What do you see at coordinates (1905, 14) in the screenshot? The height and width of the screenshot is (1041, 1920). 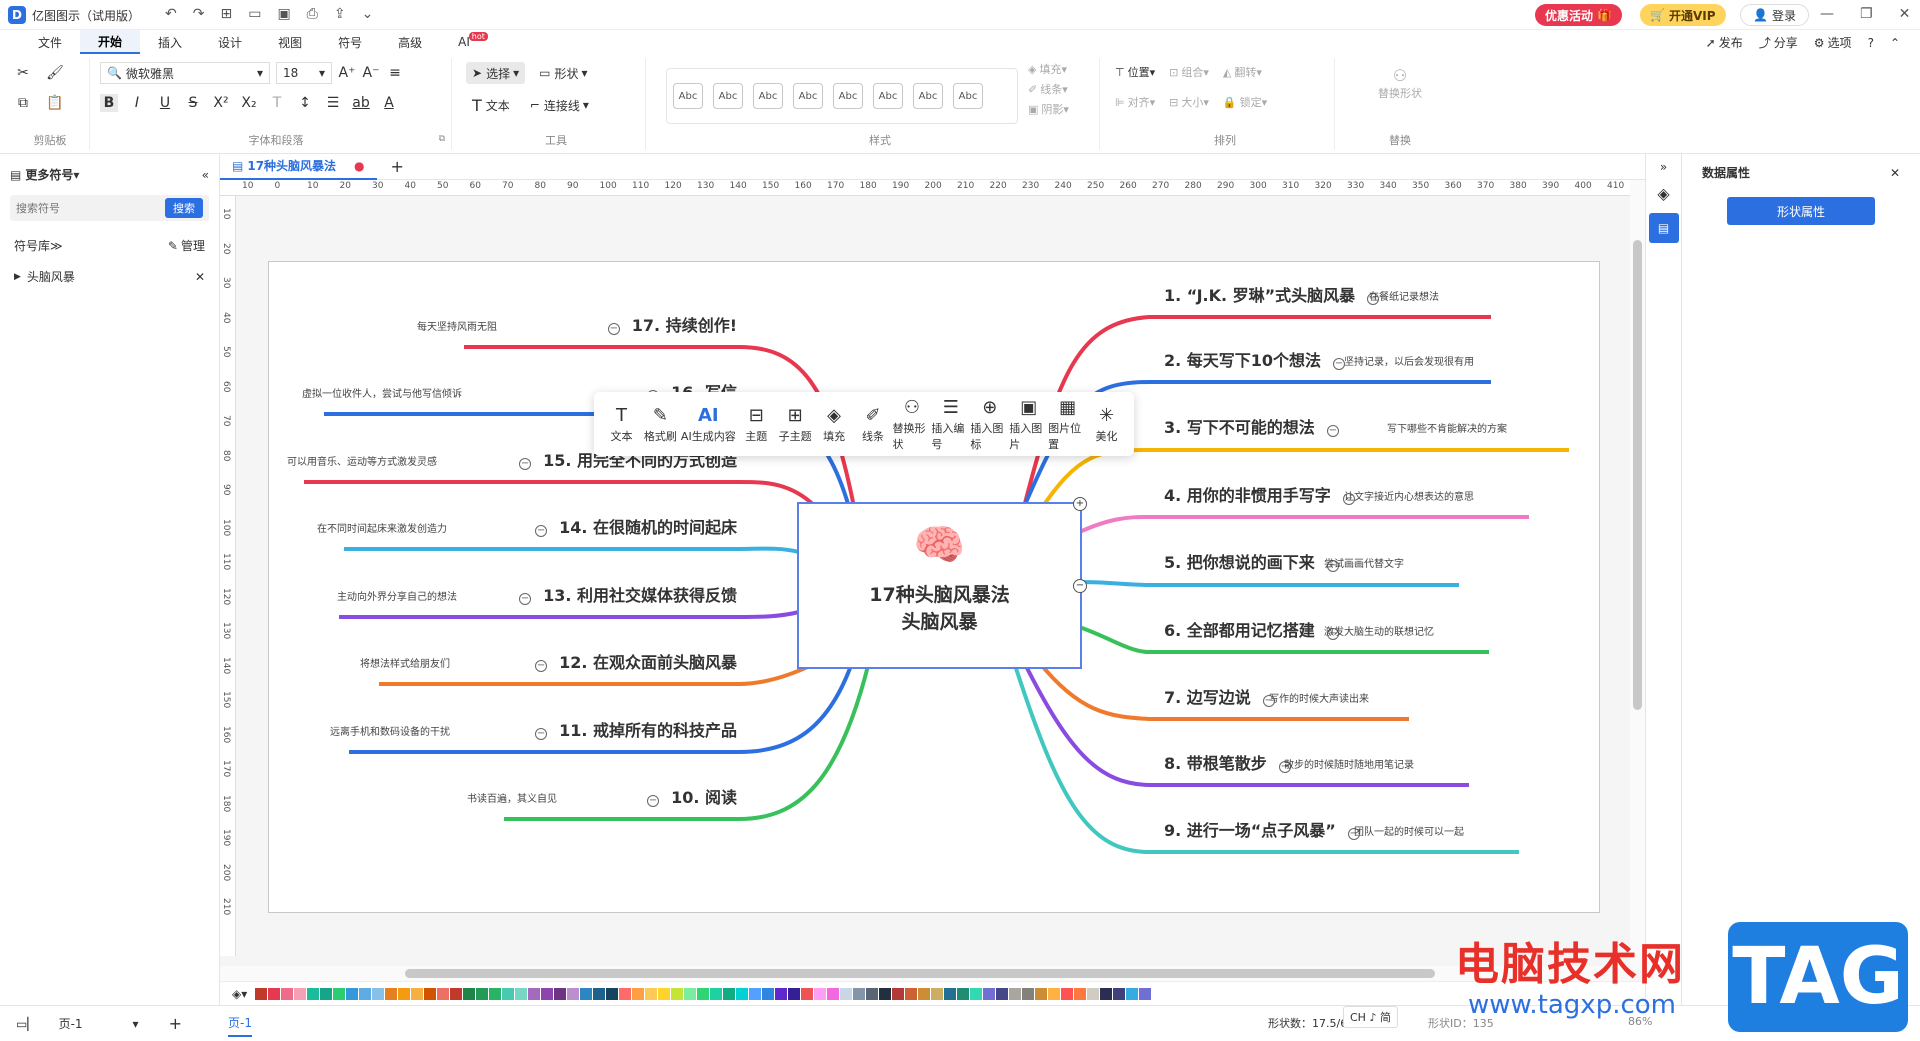 I see `close-icon: ✕` at bounding box center [1905, 14].